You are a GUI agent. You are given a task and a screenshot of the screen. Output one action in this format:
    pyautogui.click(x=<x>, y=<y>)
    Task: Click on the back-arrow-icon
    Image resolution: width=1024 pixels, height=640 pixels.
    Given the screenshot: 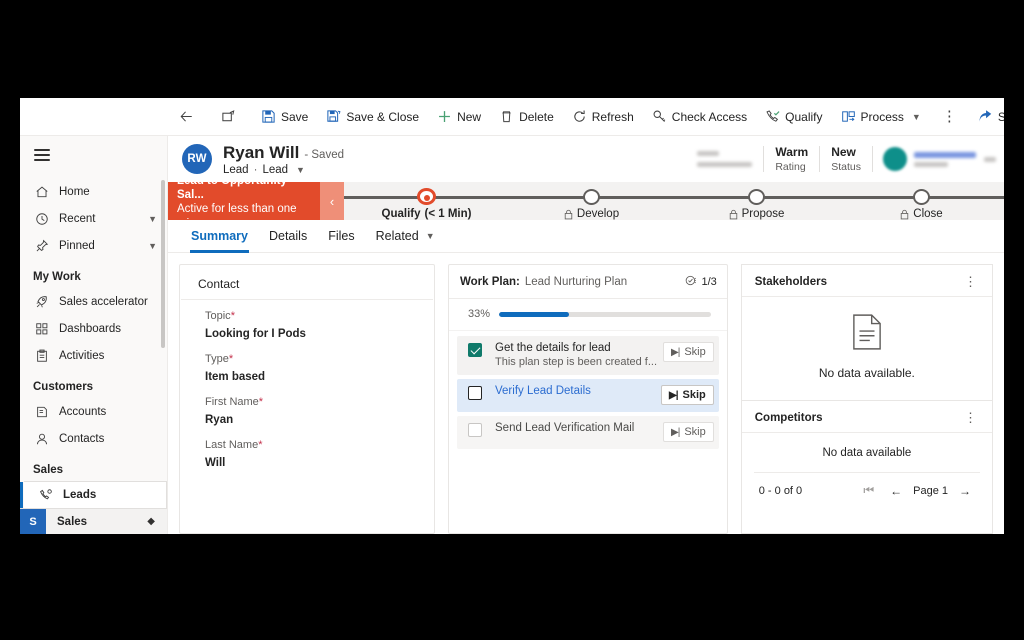 What is the action you would take?
    pyautogui.click(x=186, y=116)
    